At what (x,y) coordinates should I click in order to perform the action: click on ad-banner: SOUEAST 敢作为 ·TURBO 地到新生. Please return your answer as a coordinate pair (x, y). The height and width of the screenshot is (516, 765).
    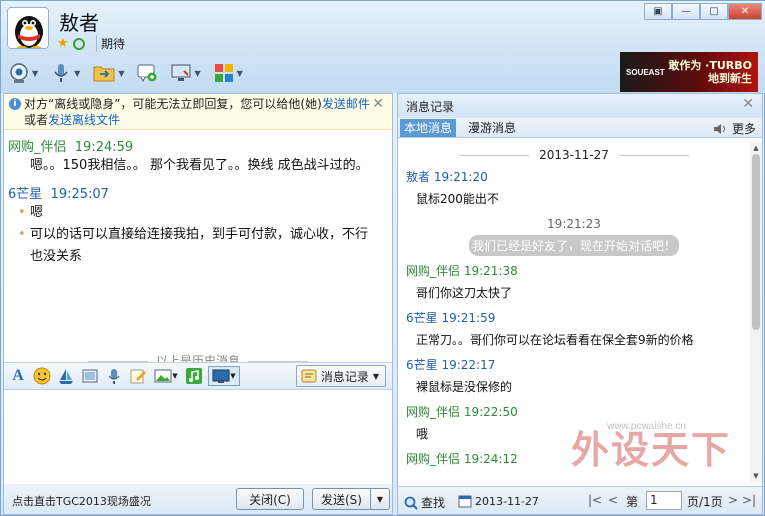
    Looking at the image, I should click on (689, 72).